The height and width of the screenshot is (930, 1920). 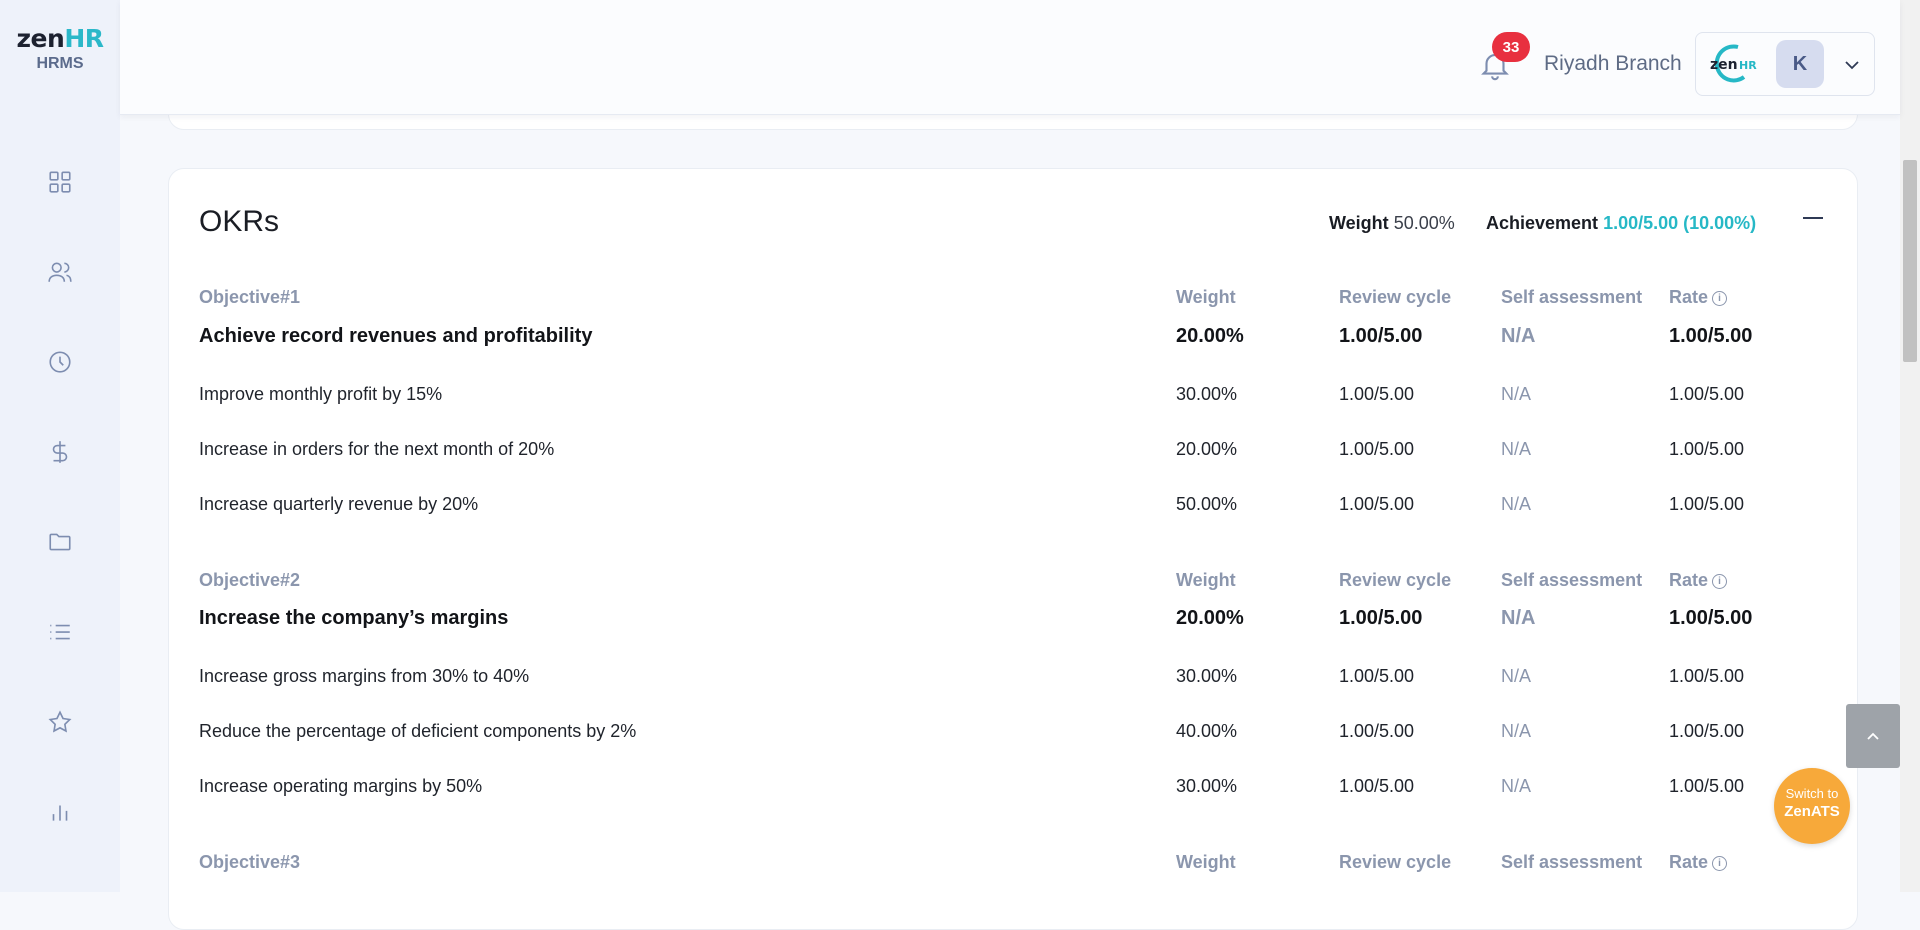 What do you see at coordinates (1511, 47) in the screenshot?
I see `notification-count-badge: 33` at bounding box center [1511, 47].